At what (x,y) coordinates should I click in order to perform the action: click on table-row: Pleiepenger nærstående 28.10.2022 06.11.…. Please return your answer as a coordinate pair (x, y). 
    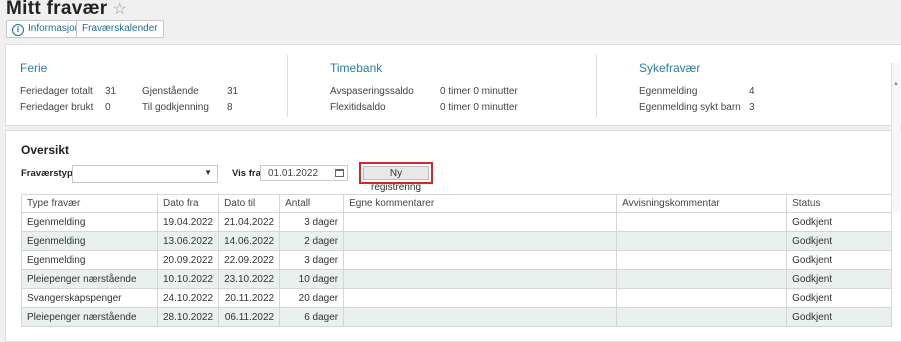
    Looking at the image, I should click on (457, 317).